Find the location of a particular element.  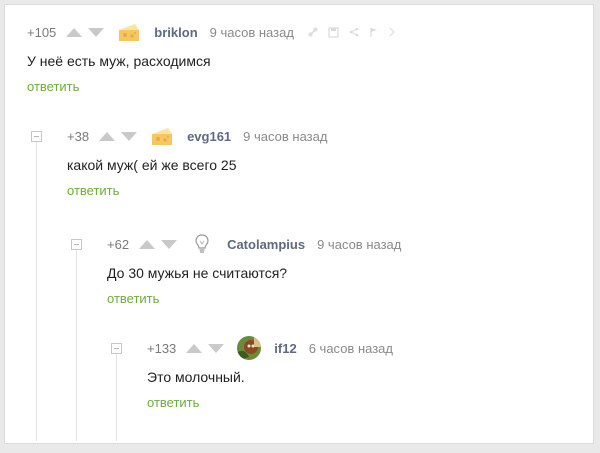

share-icon is located at coordinates (354, 32).